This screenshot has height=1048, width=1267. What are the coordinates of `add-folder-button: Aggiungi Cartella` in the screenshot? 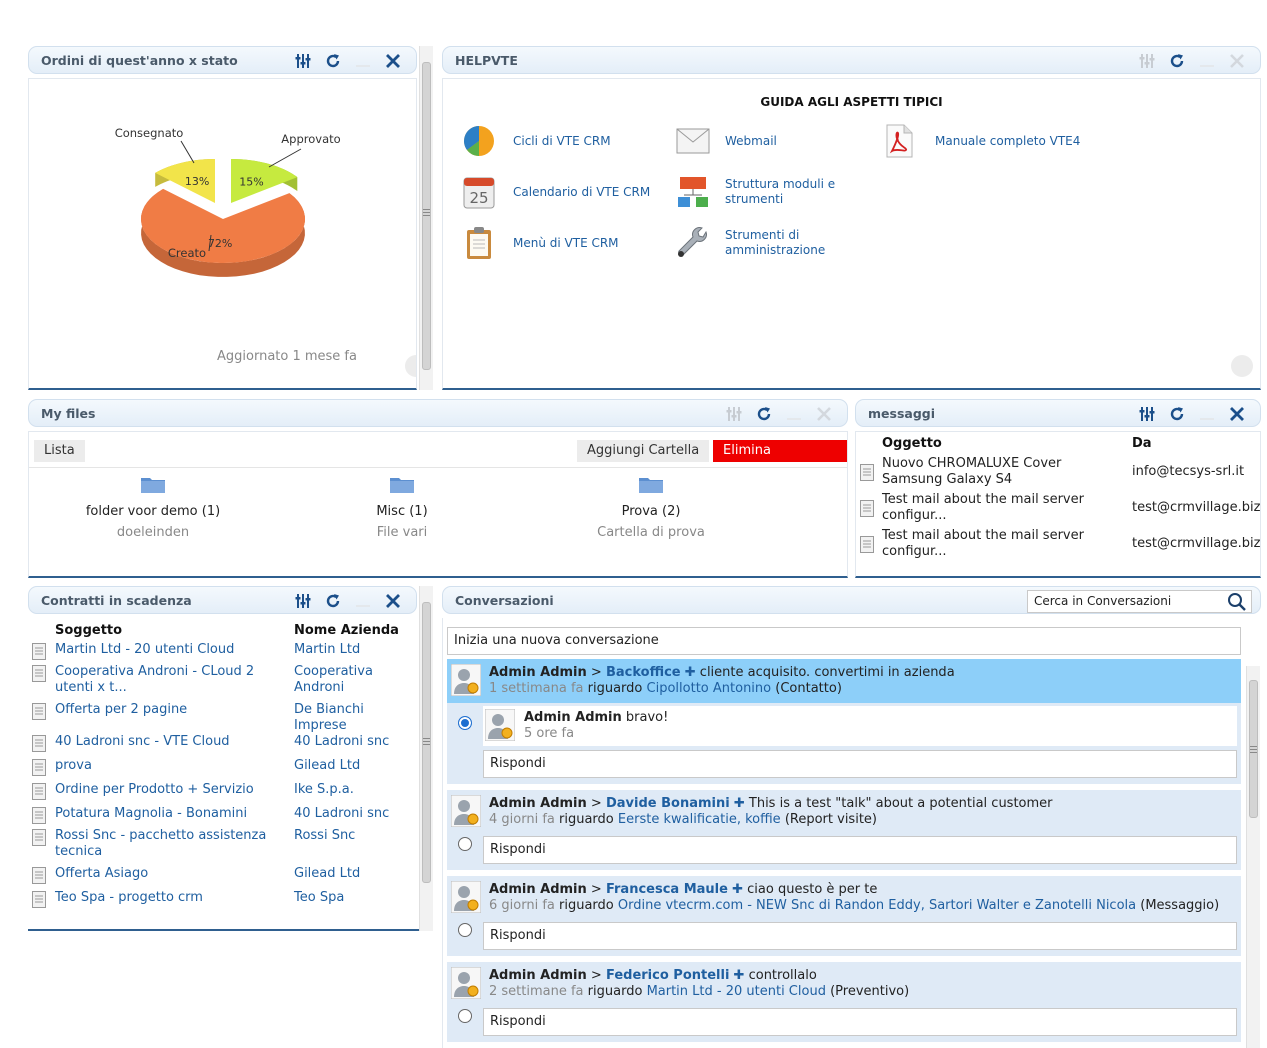 It's located at (643, 451).